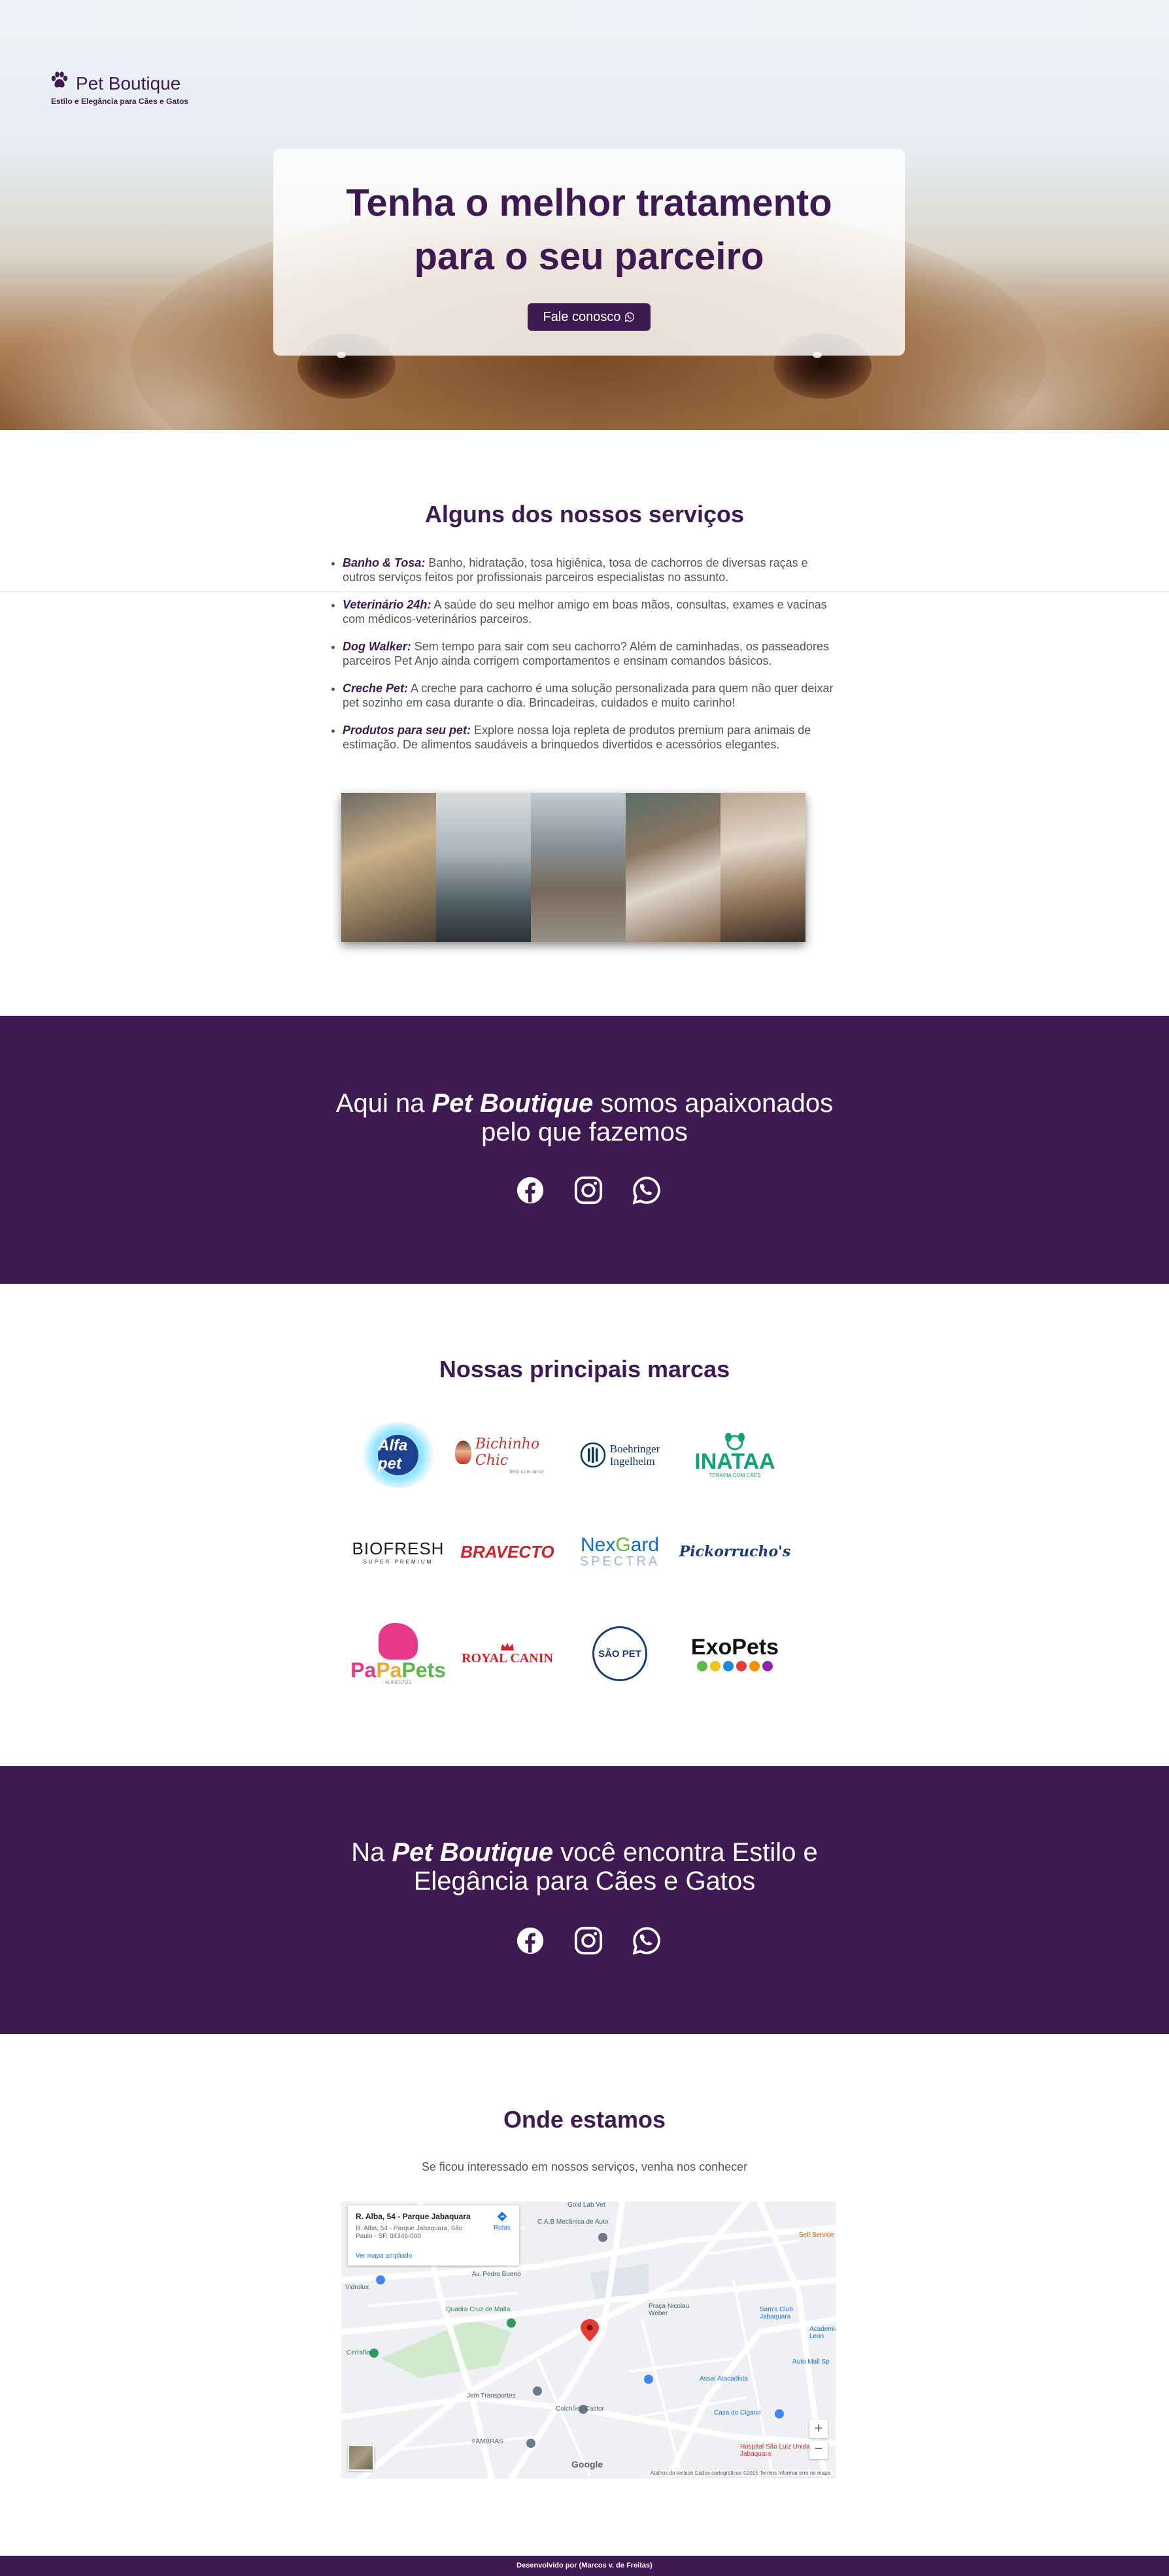 This screenshot has width=1169, height=2576. Describe the element at coordinates (413, 2216) in the screenshot. I see `map-place-name: R. Alba, 54 - Parque Jabaquara` at that location.